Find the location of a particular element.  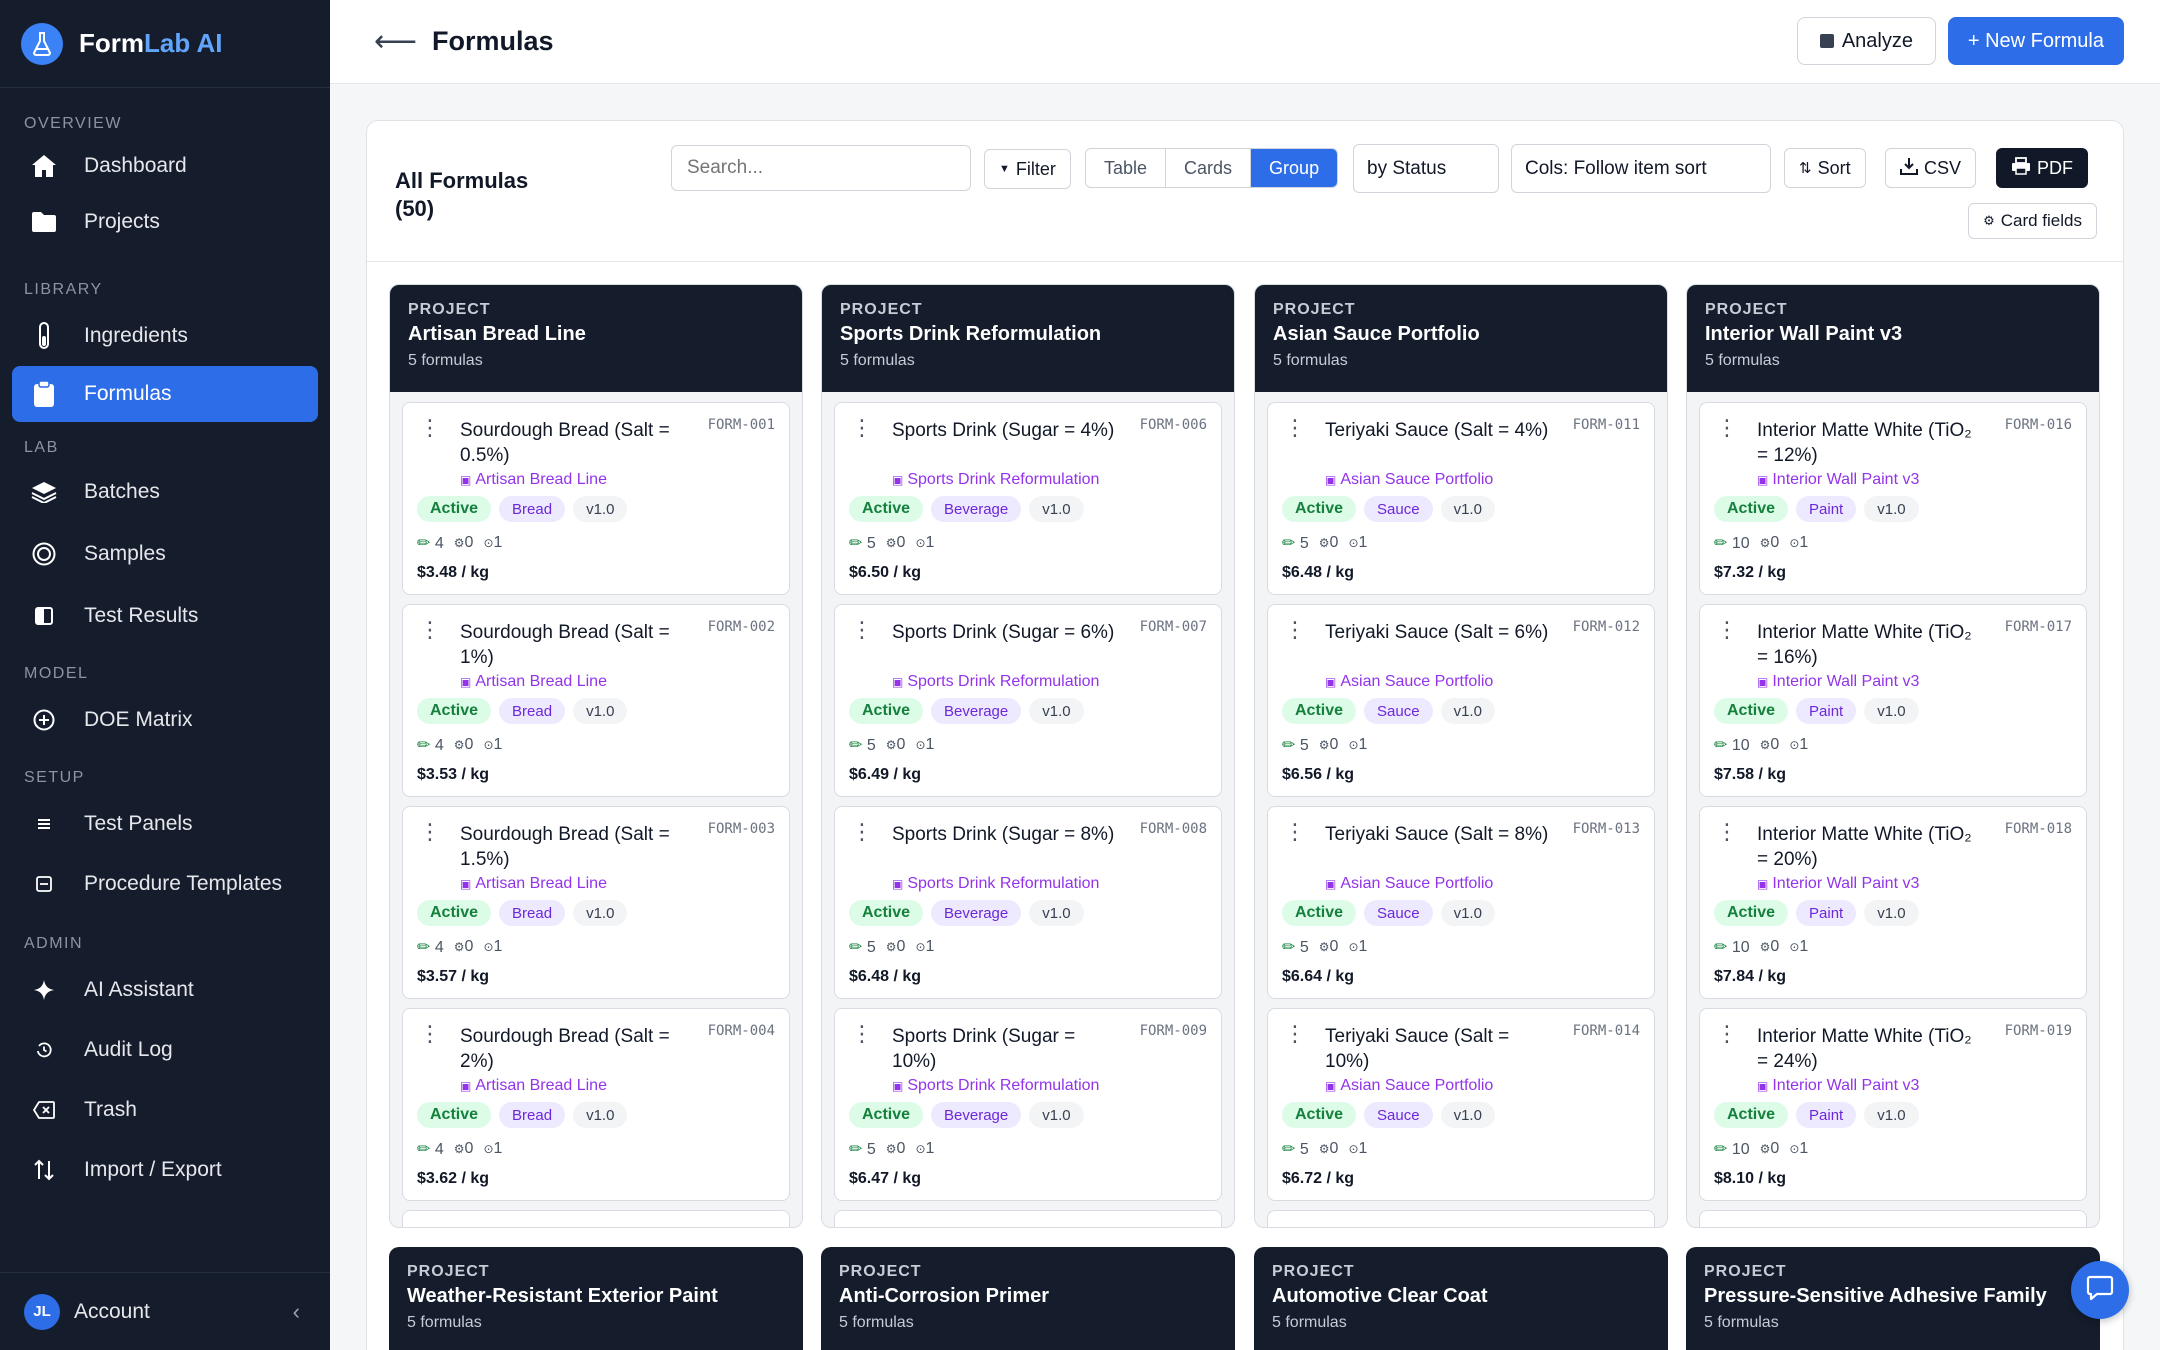

group-header: PROJECT Artisan Bread Line 5 formulas is located at coordinates (596, 338).